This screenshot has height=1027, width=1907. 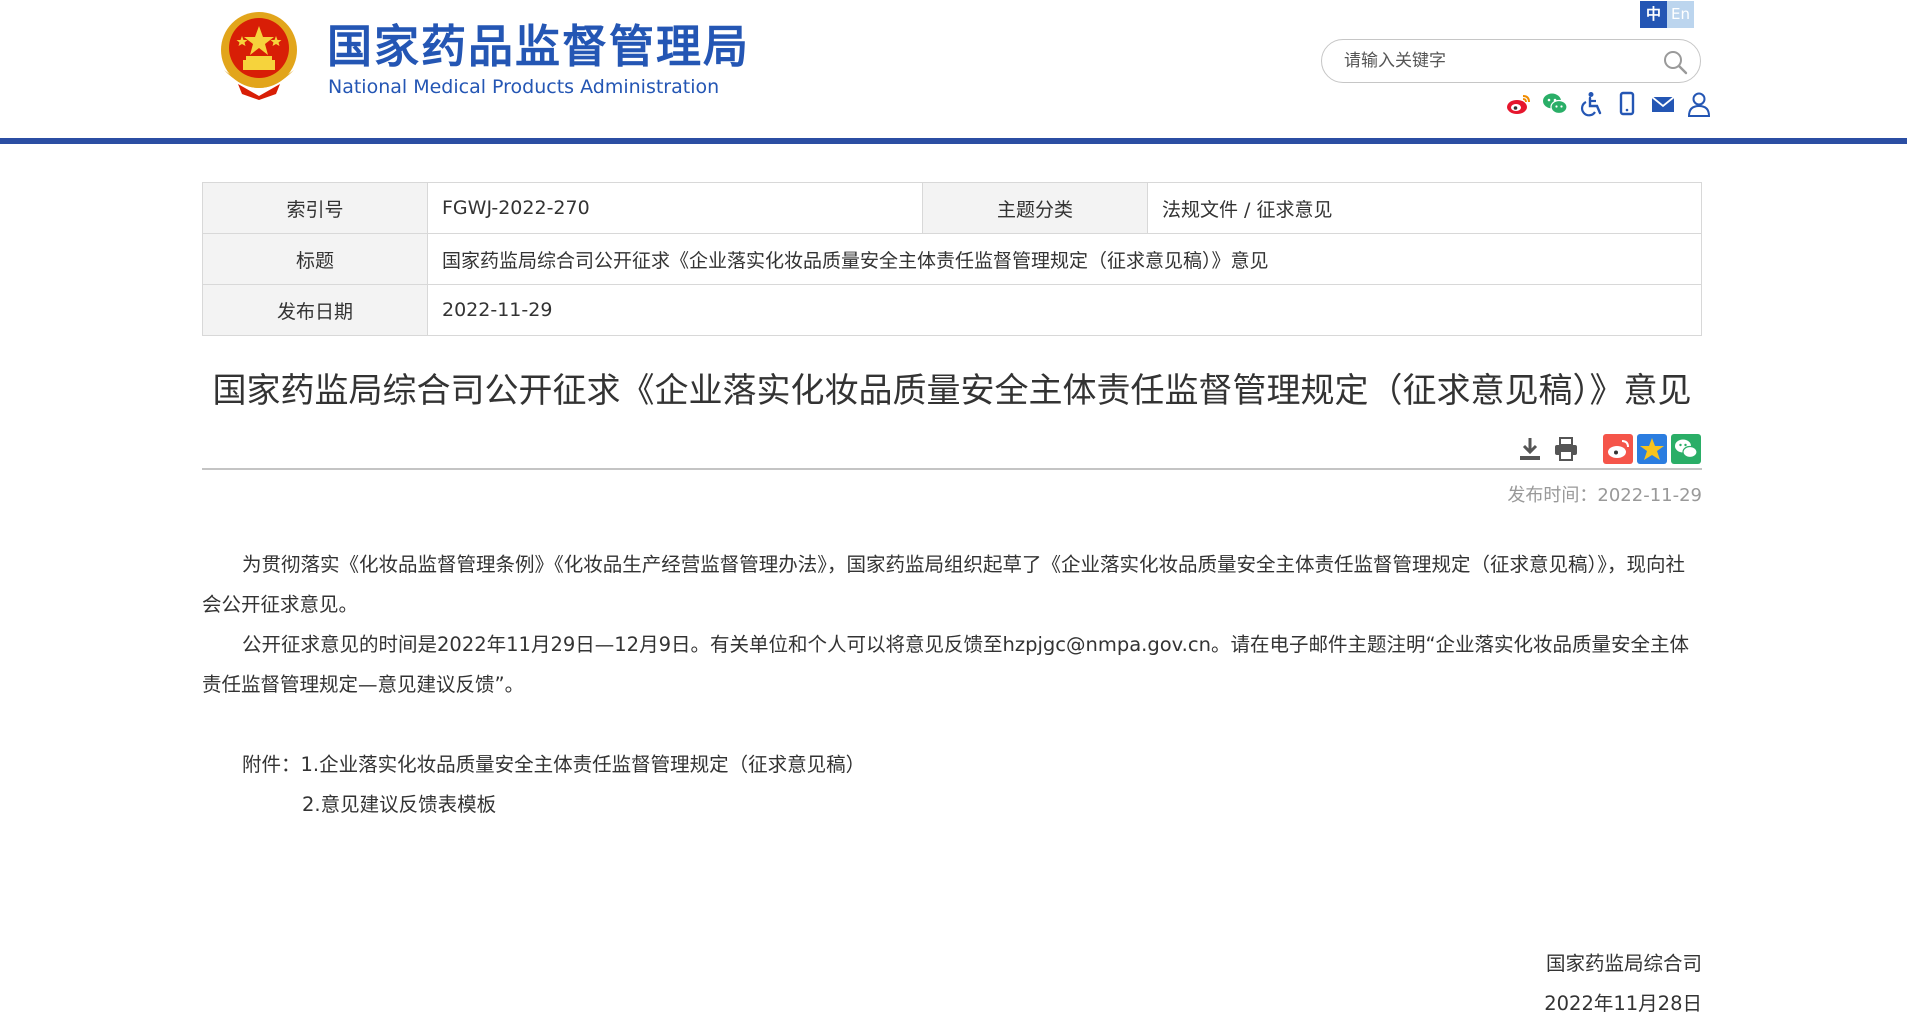 What do you see at coordinates (1591, 104) in the screenshot?
I see `accessibility-icon` at bounding box center [1591, 104].